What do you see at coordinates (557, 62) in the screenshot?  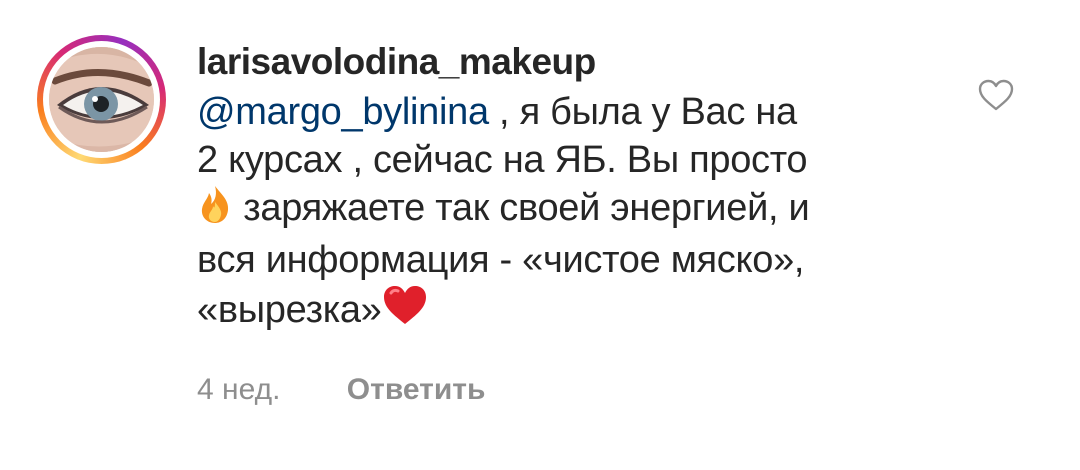 I see `comment-username: larisavolodina_makeup` at bounding box center [557, 62].